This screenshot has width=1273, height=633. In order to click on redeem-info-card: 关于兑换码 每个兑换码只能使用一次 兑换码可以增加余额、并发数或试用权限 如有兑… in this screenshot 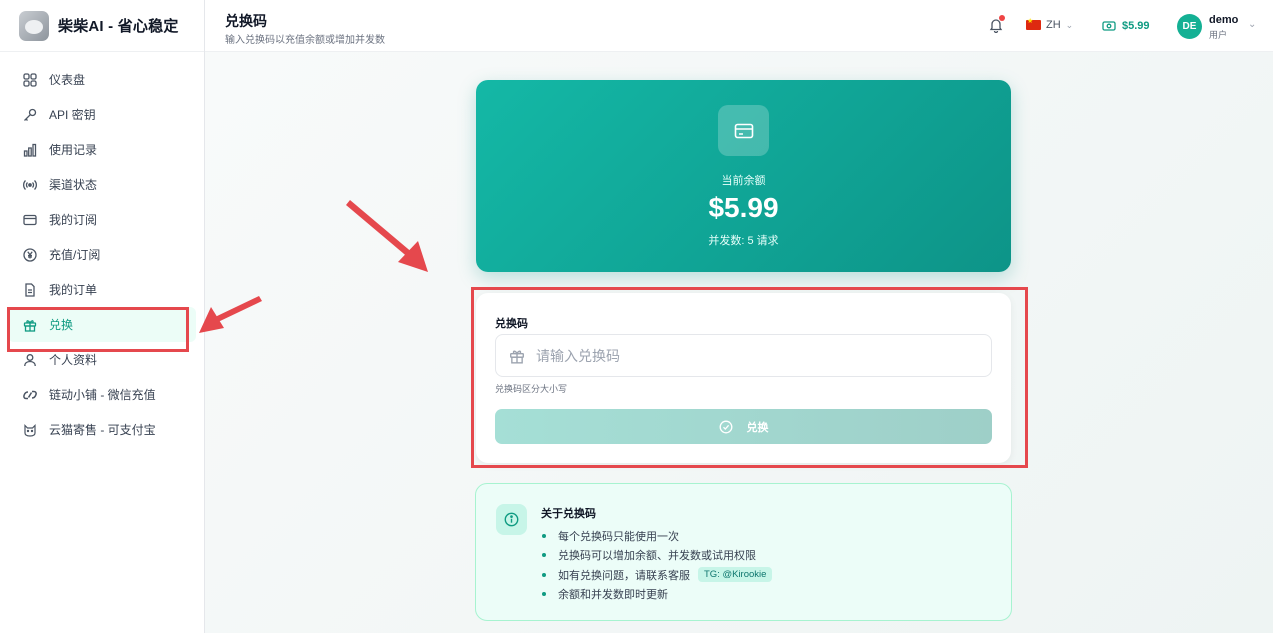, I will do `click(743, 552)`.